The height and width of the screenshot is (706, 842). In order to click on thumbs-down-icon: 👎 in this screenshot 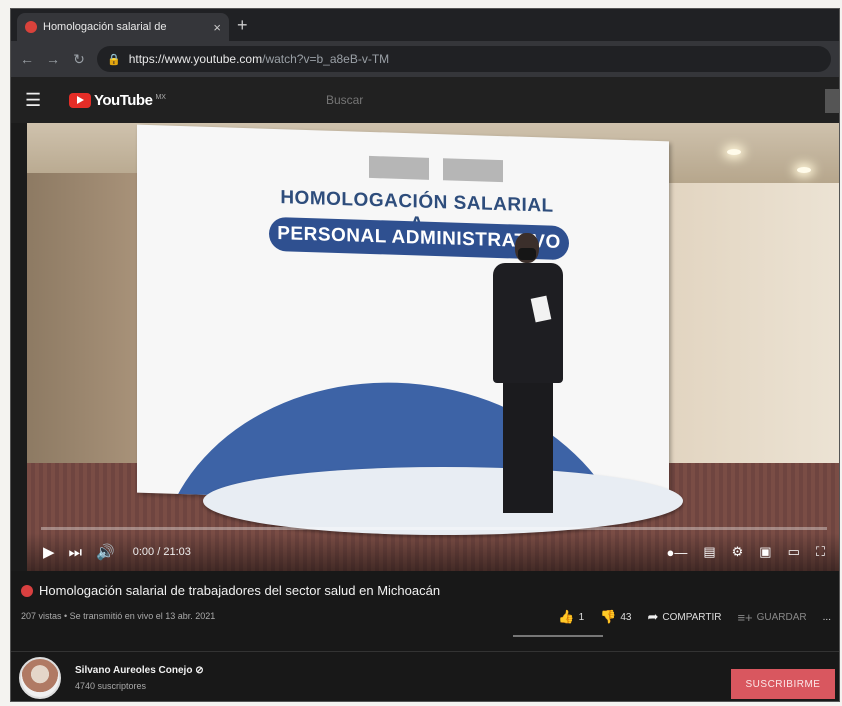, I will do `click(608, 616)`.